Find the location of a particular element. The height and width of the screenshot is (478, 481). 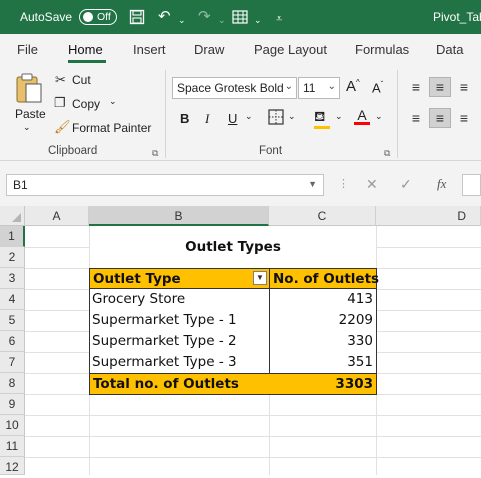

row-header-5: 5 is located at coordinates (12, 320).